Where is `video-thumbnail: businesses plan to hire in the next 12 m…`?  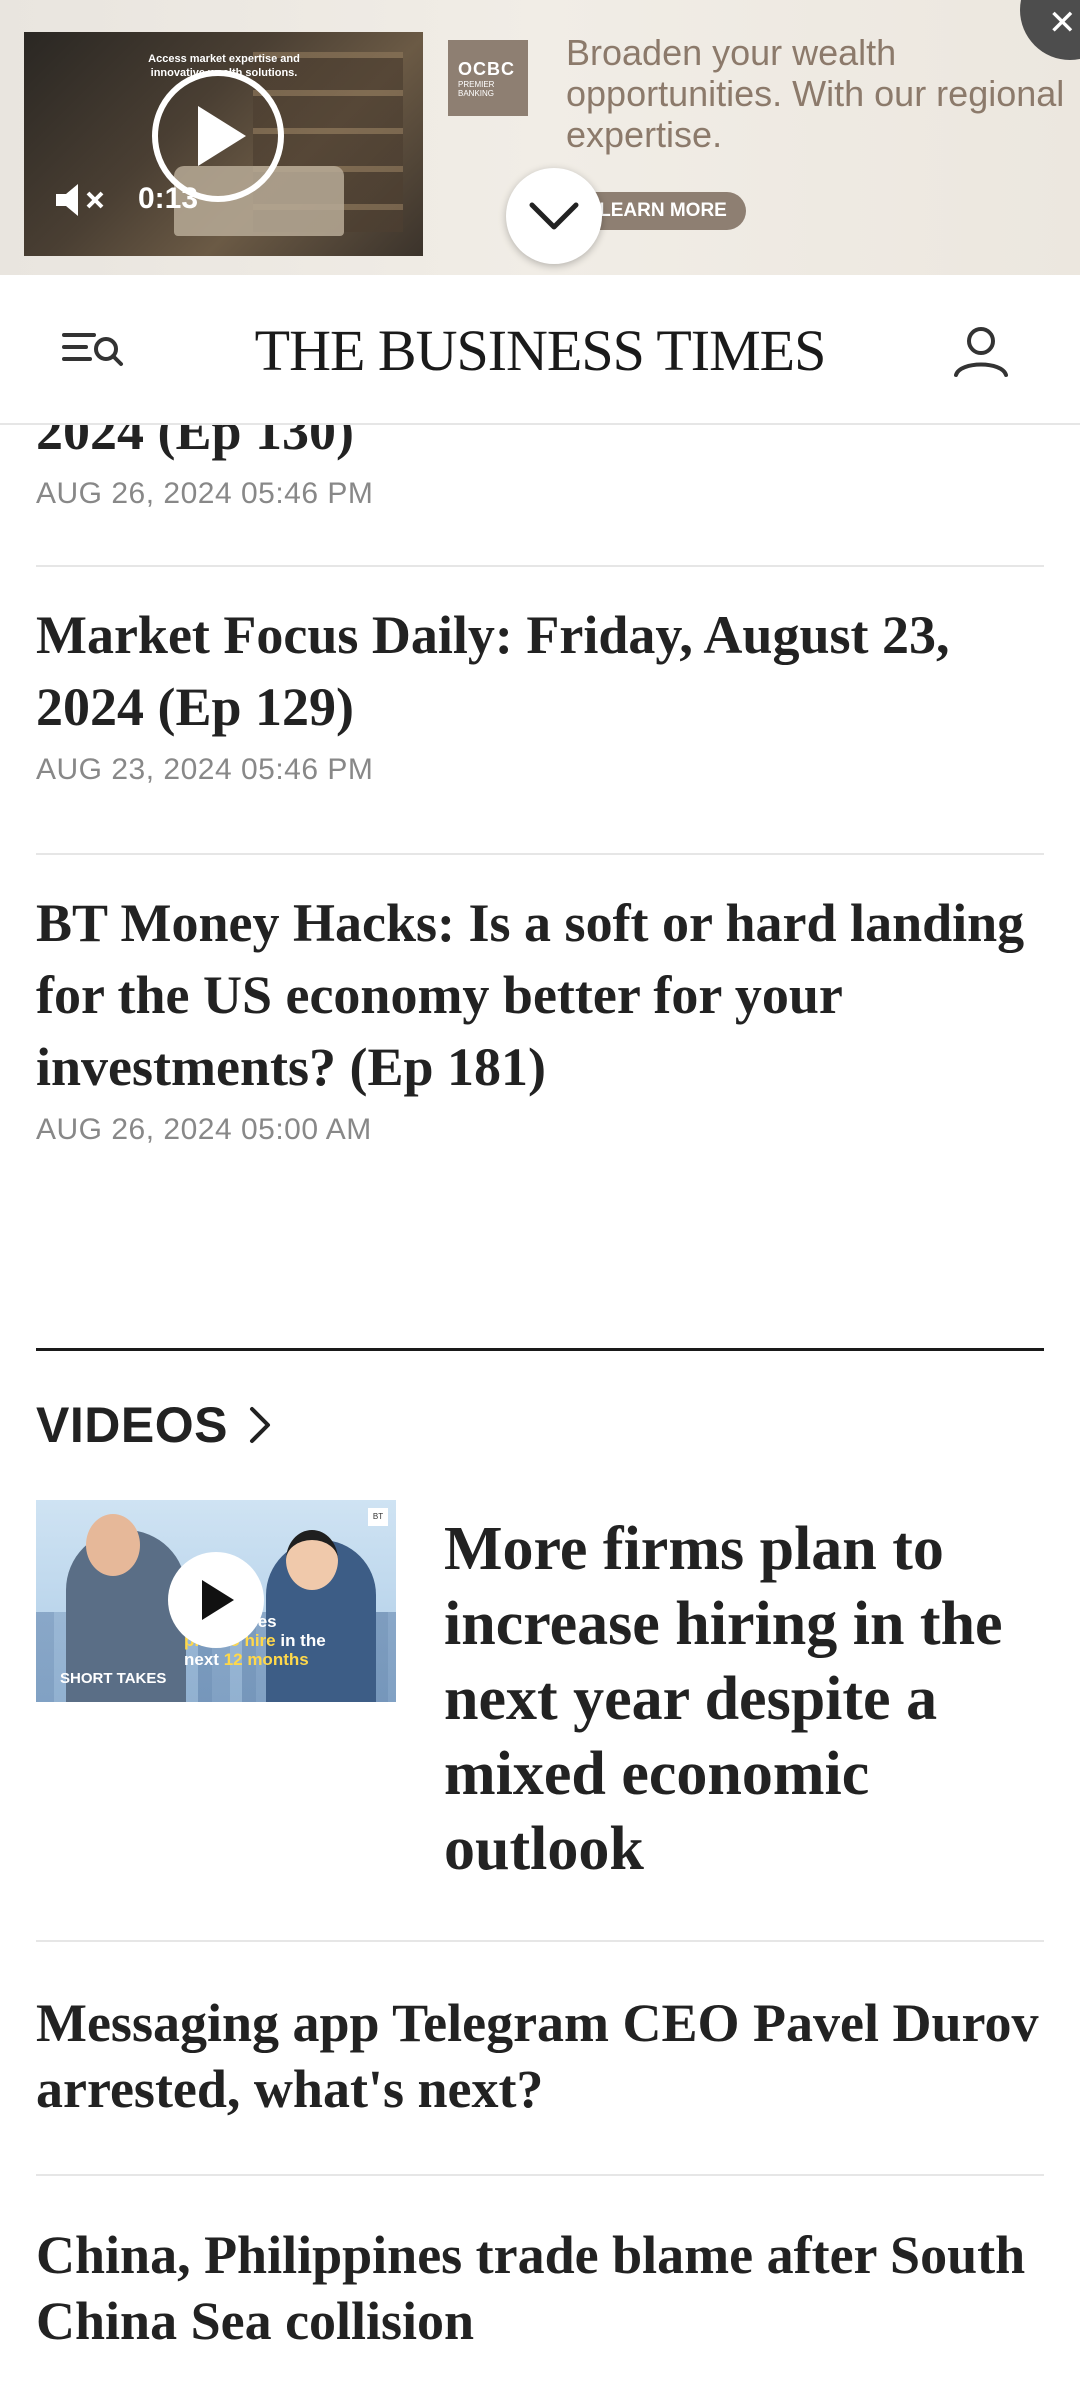 video-thumbnail: businesses plan to hire in the next 12 m… is located at coordinates (216, 1601).